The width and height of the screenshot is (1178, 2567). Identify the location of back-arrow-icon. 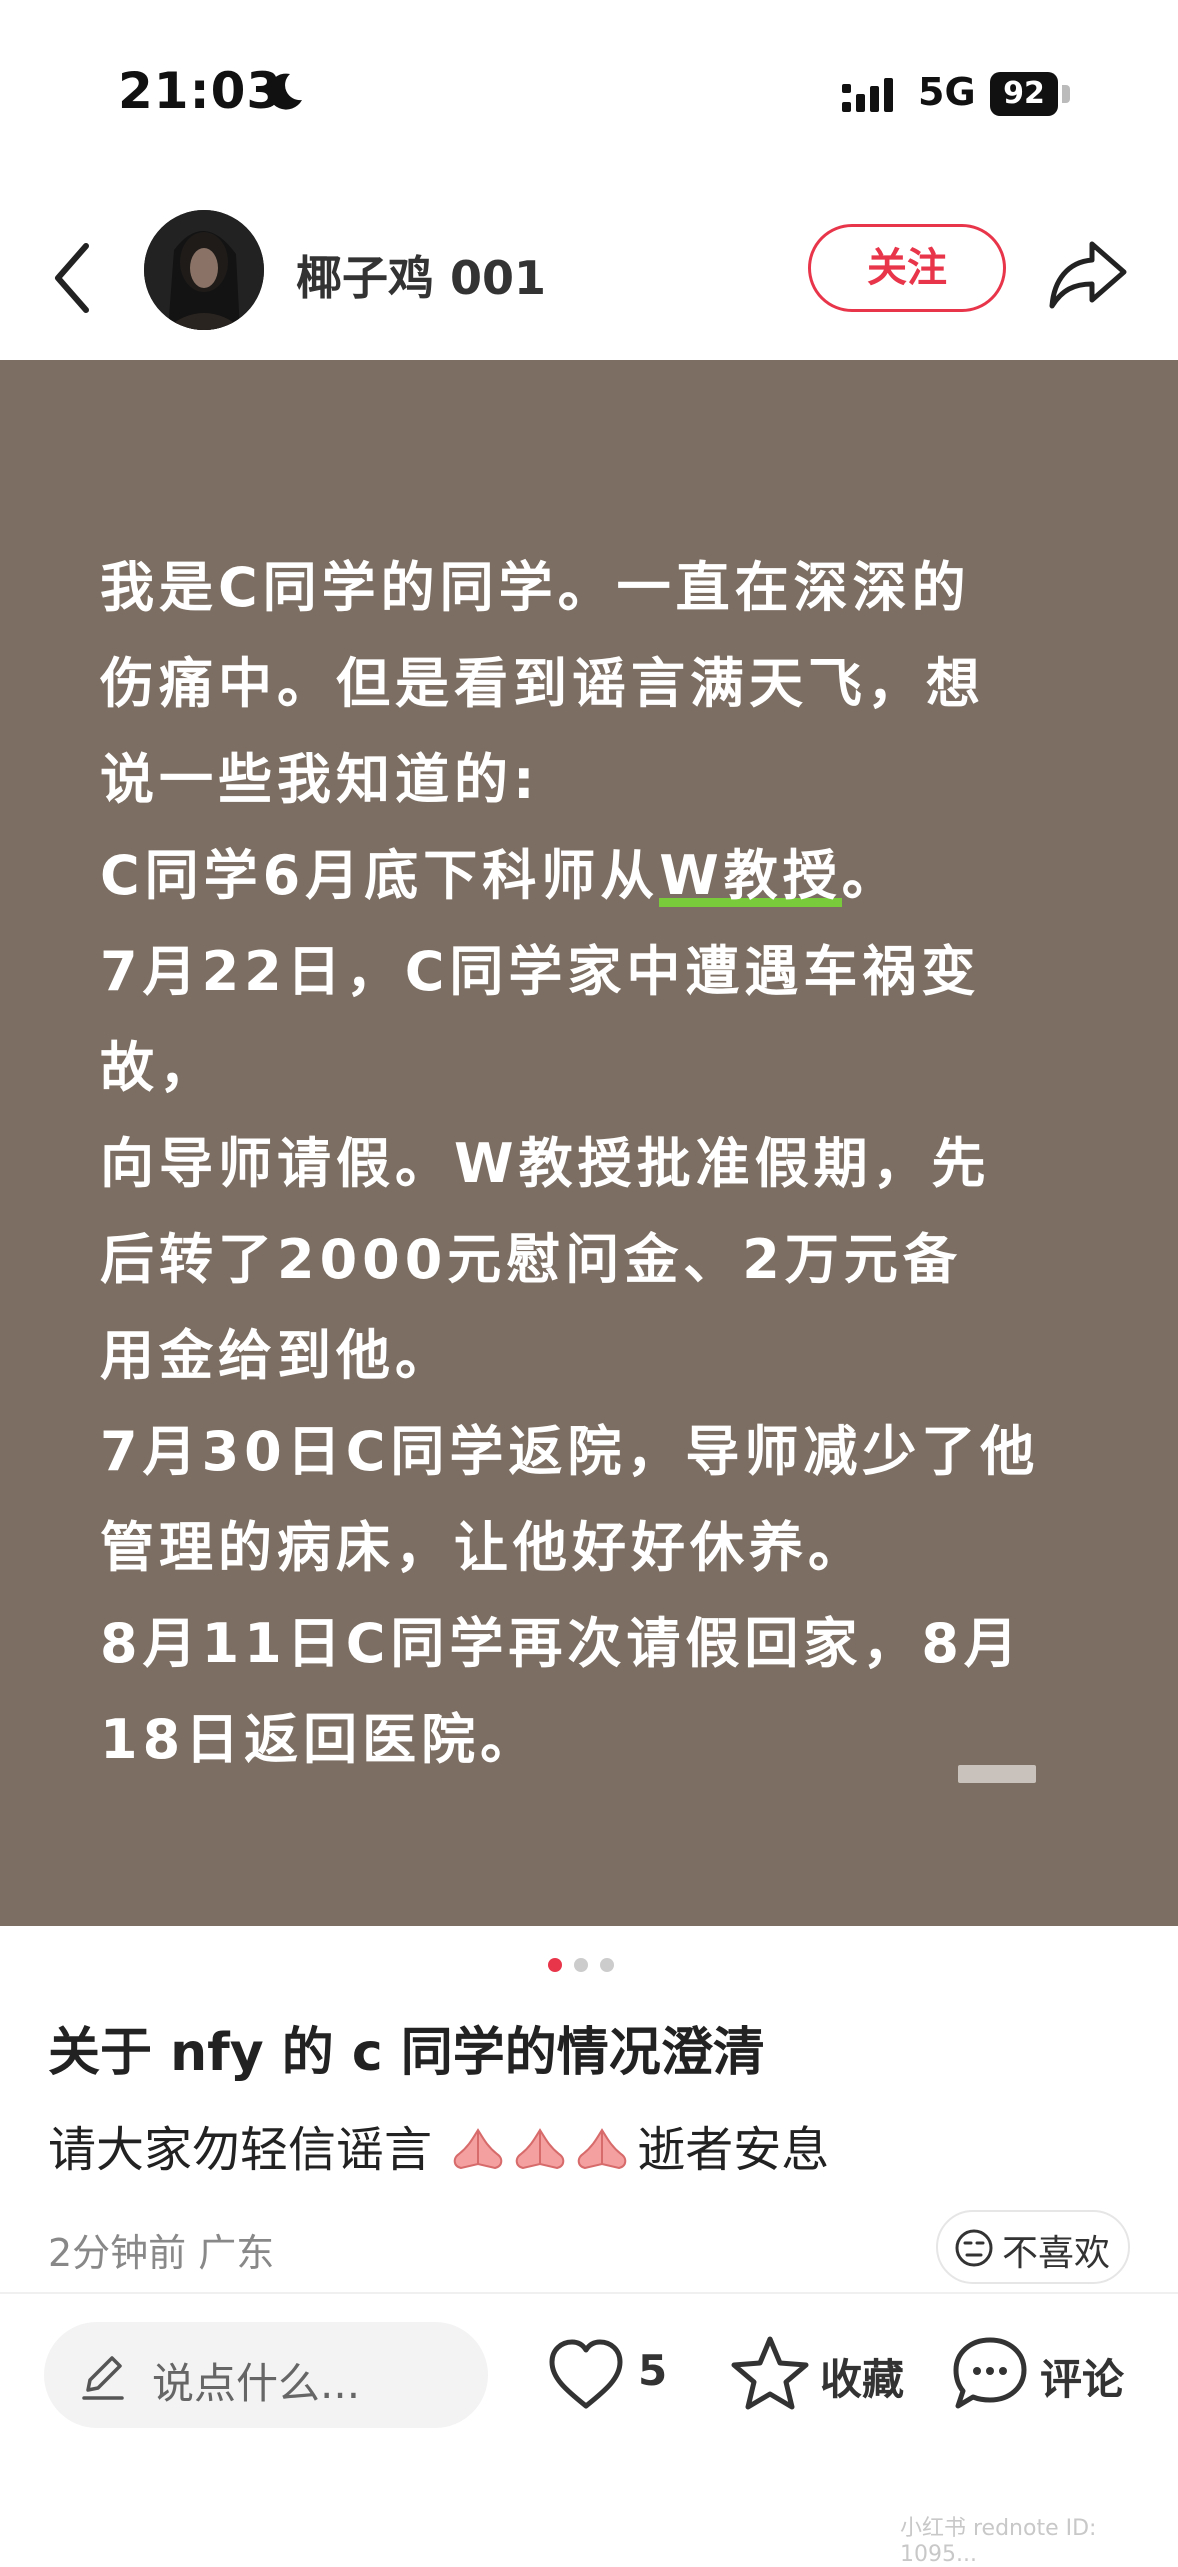
(73, 278).